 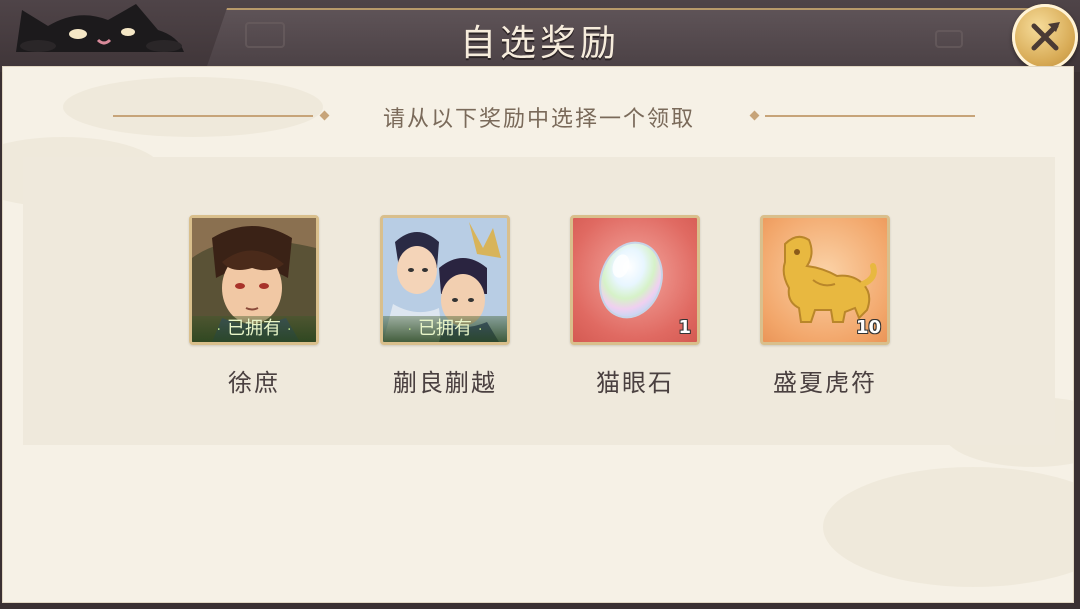 What do you see at coordinates (868, 327) in the screenshot?
I see `item-count: 10` at bounding box center [868, 327].